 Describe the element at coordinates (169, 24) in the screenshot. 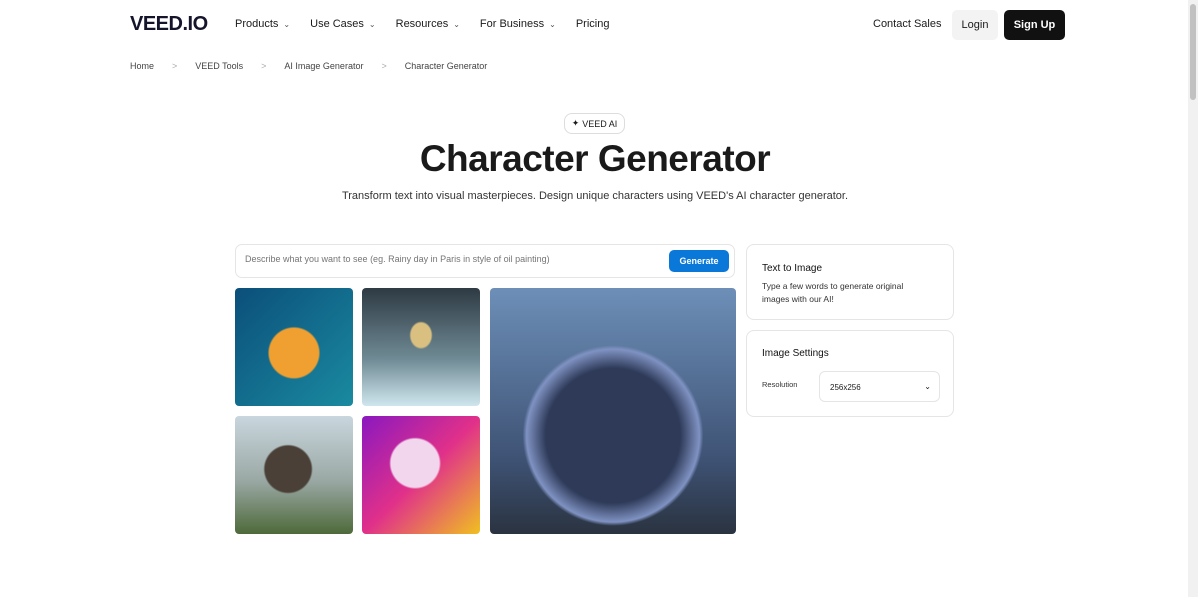

I see `logo: VEED.IO` at that location.